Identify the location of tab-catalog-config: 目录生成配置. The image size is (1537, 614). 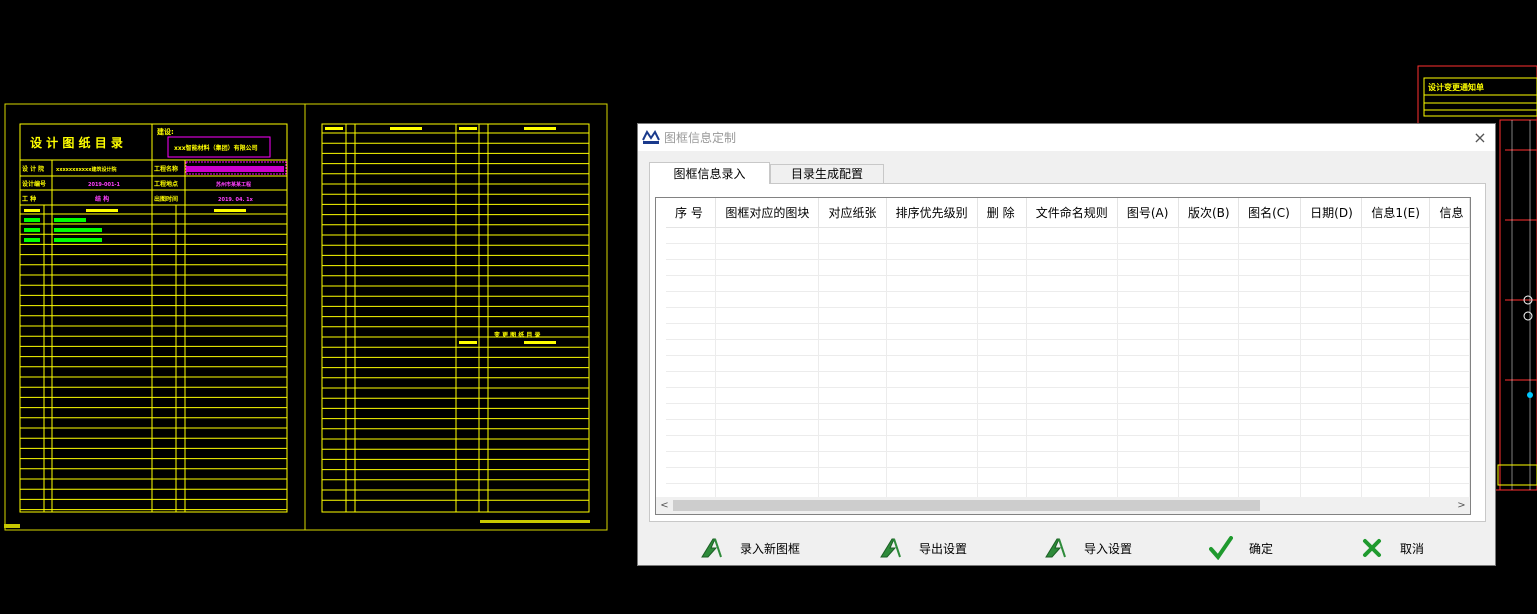
(827, 173).